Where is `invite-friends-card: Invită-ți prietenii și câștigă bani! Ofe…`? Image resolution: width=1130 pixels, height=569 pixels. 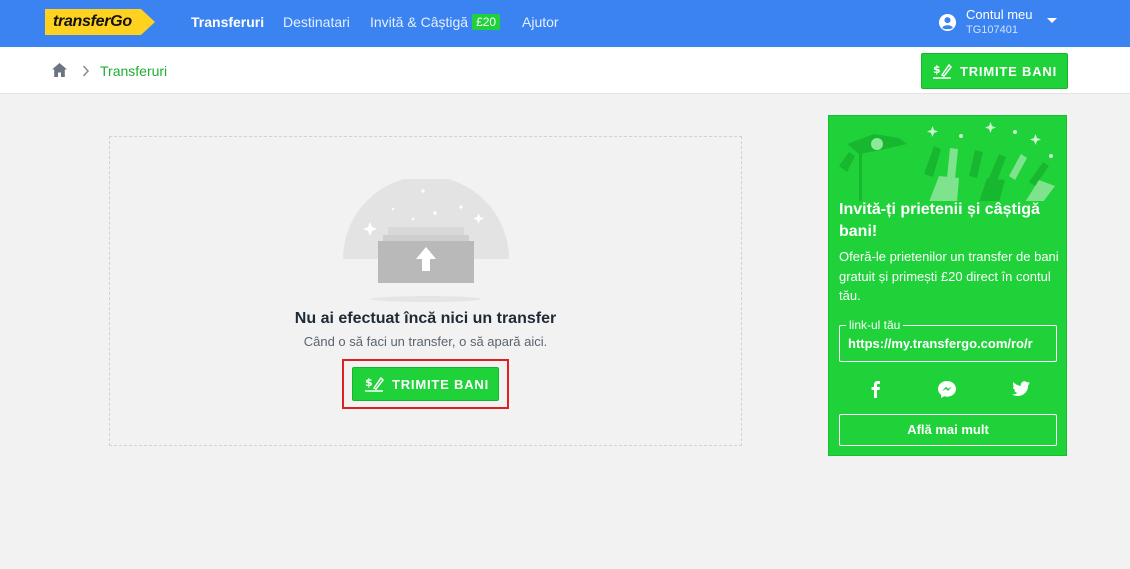
invite-friends-card: Invită-ți prietenii și câștigă bani! Ofe… is located at coordinates (947, 285).